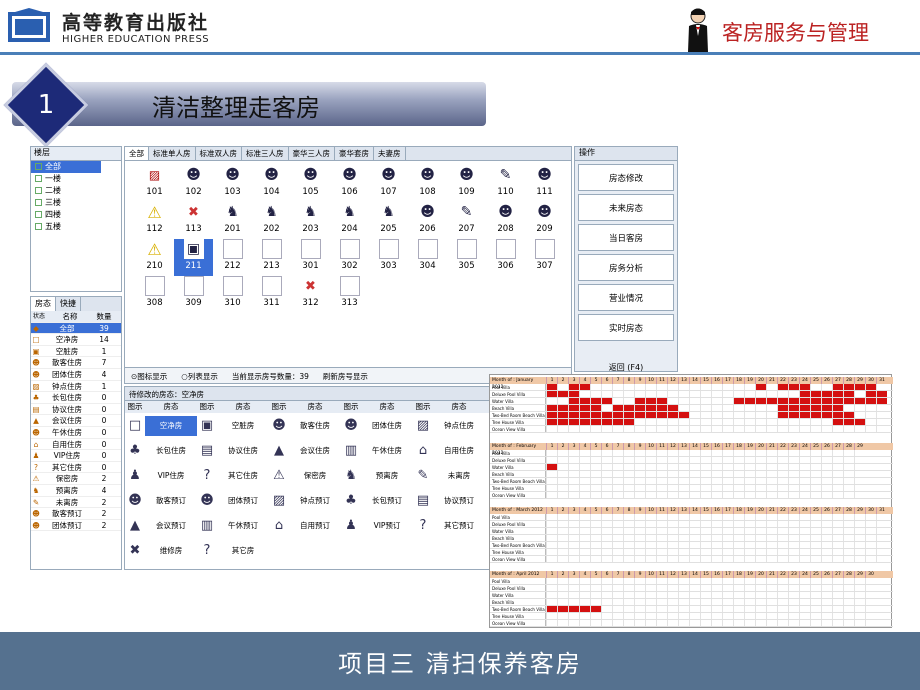  Describe the element at coordinates (76, 387) in the screenshot. I see `status-row: ▨ 钟点住房 1` at that location.